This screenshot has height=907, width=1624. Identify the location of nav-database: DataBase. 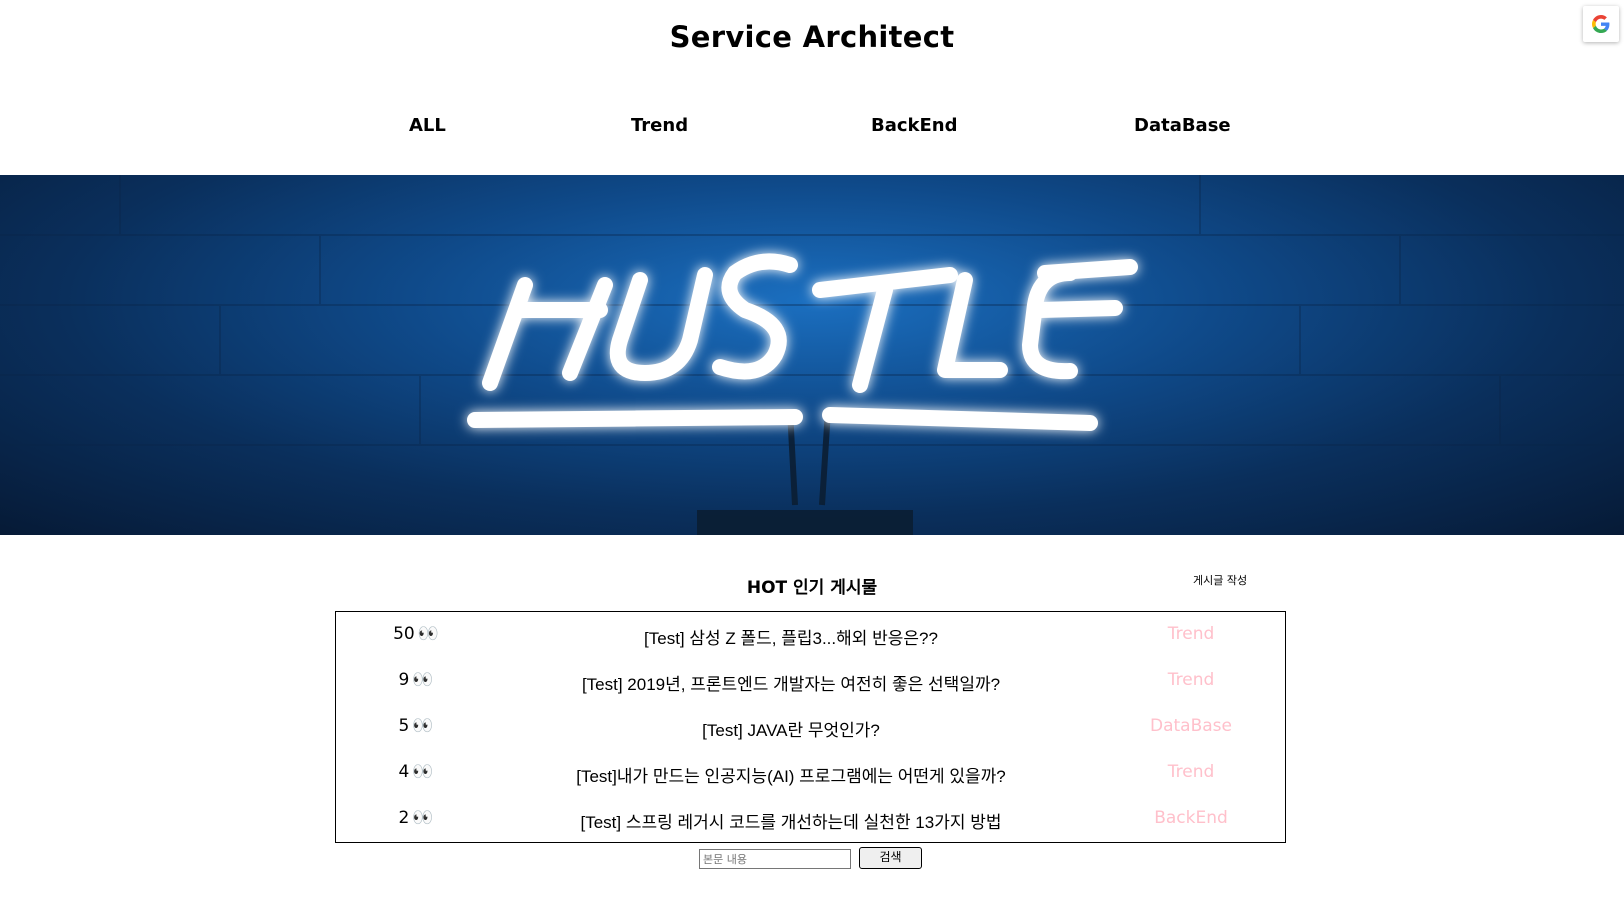
(1182, 125).